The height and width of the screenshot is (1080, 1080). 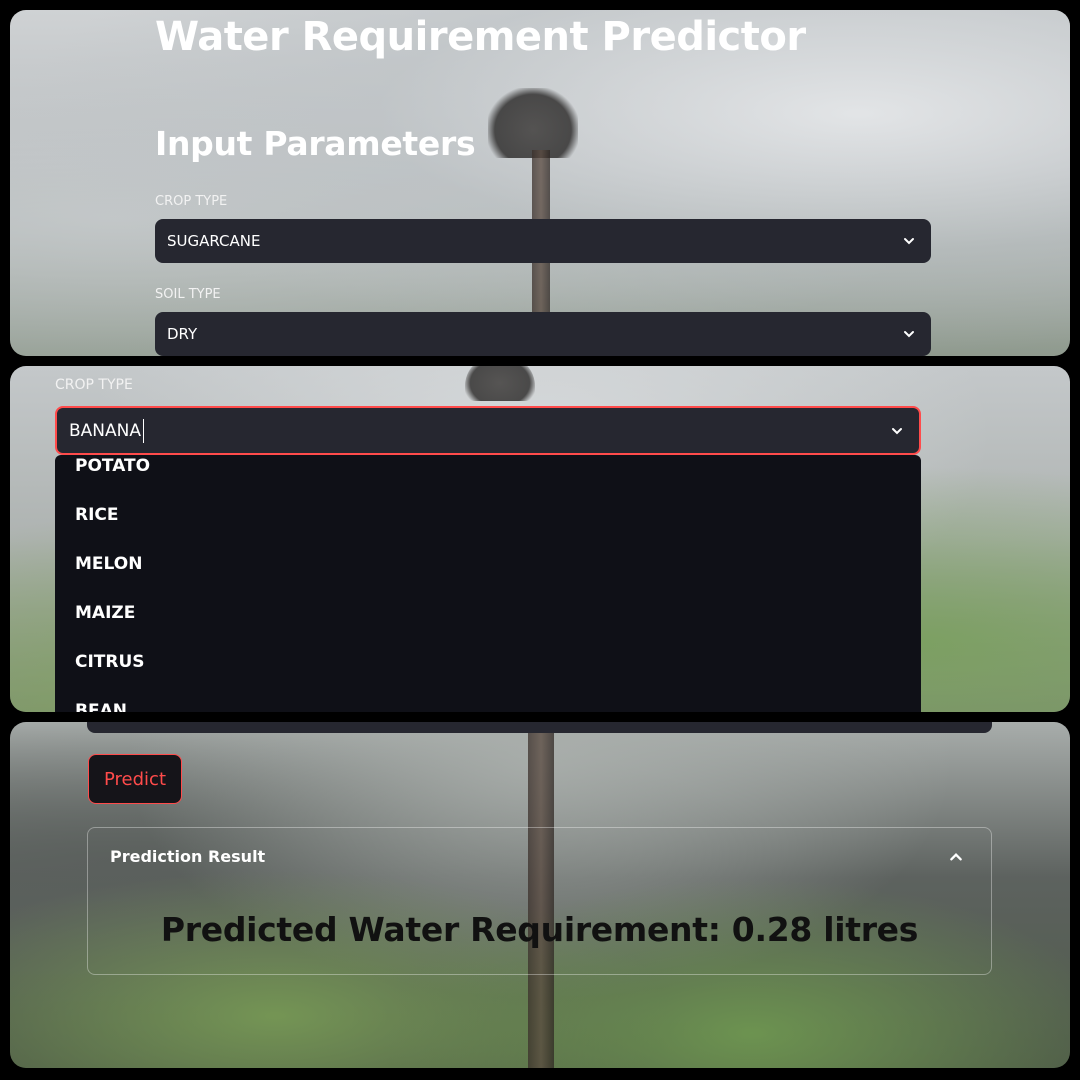 What do you see at coordinates (110, 662) in the screenshot?
I see `dropdown-option: CITRUS` at bounding box center [110, 662].